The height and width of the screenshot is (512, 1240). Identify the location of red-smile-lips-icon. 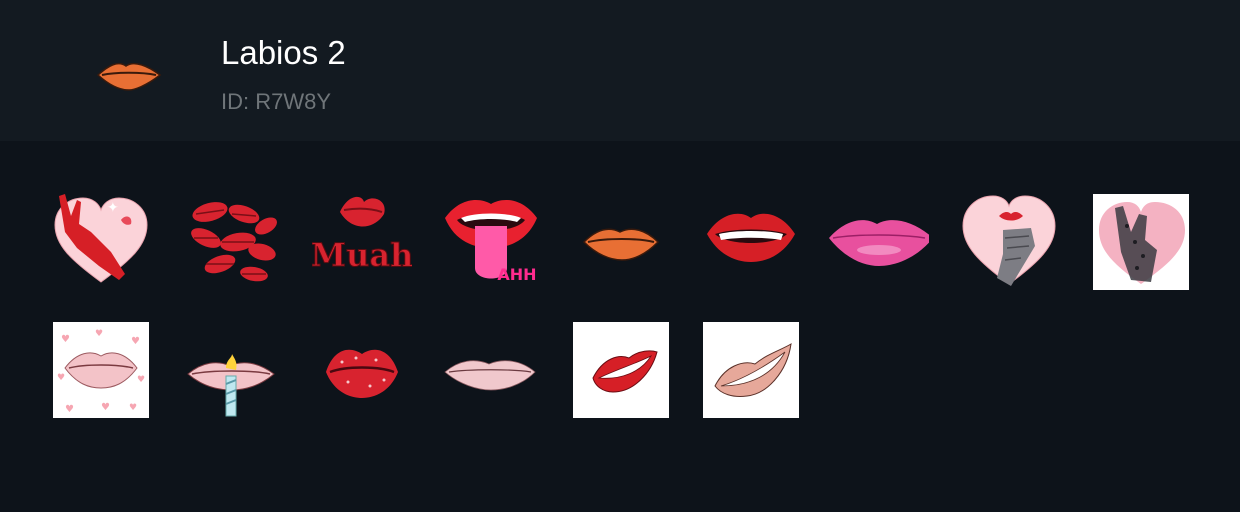
(751, 237).